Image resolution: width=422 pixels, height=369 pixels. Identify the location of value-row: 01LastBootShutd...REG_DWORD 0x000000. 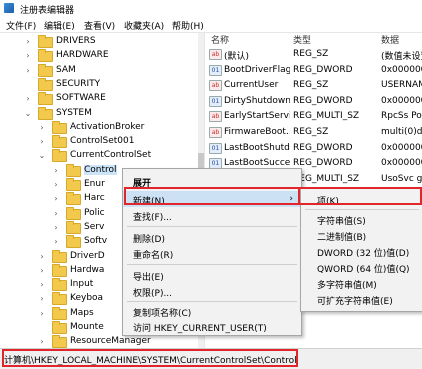
(313, 148).